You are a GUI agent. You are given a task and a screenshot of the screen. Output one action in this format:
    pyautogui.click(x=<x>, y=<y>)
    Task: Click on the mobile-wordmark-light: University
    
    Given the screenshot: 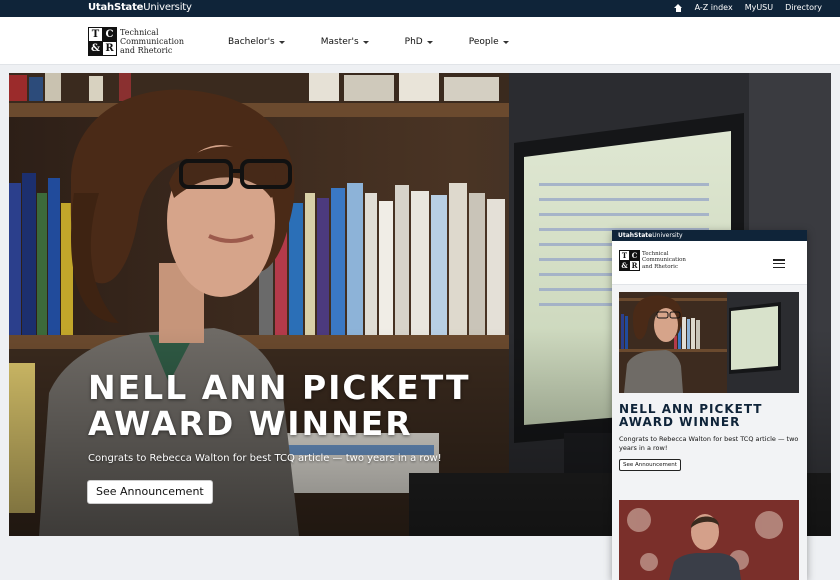 What is the action you would take?
    pyautogui.click(x=667, y=235)
    